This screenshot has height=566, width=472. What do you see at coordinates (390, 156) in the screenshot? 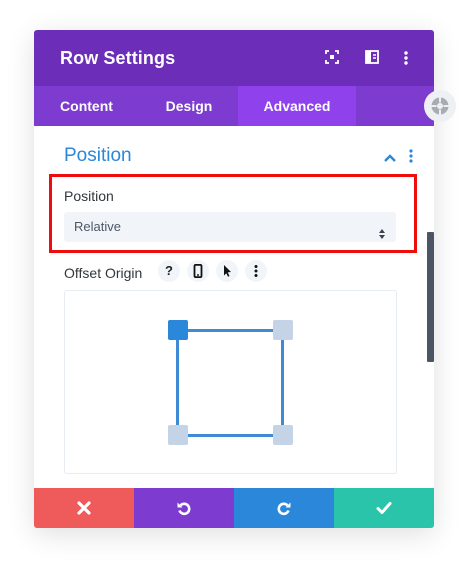
I see `chevron-up-icon` at bounding box center [390, 156].